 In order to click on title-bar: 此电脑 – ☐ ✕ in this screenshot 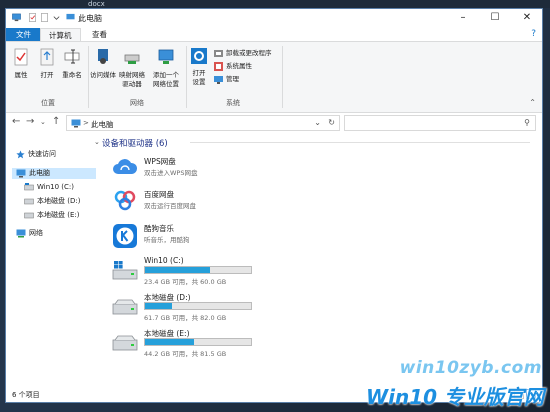, I will do `click(274, 18)`.